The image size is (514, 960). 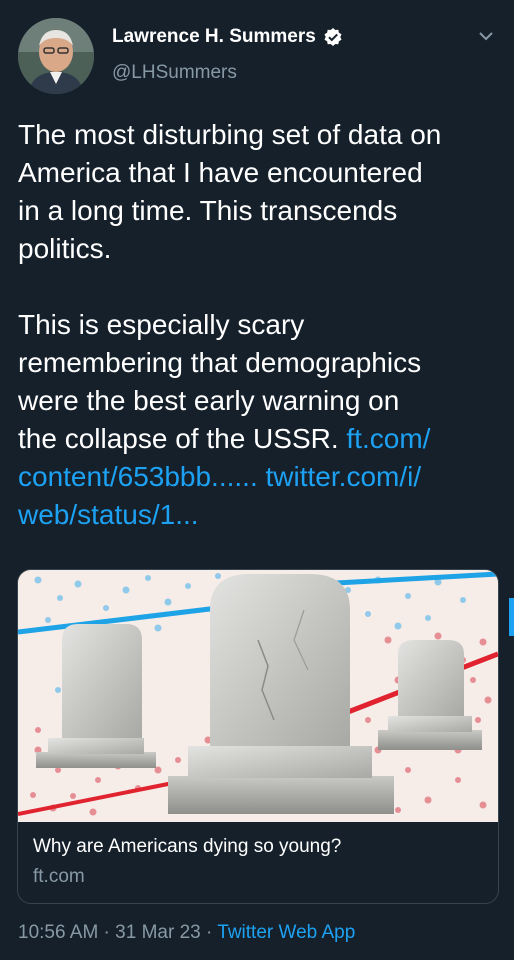 I want to click on tweet-line: content/653bbb...... twitter.com/i/, so click(x=263, y=477).